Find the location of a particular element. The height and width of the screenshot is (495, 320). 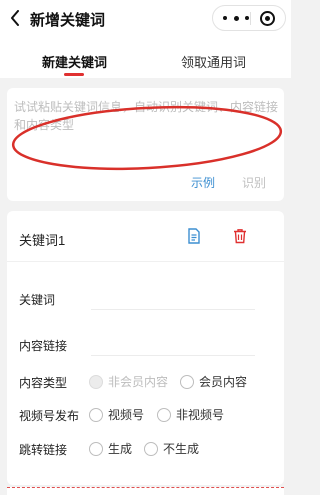

example-button: 示例 is located at coordinates (203, 182).